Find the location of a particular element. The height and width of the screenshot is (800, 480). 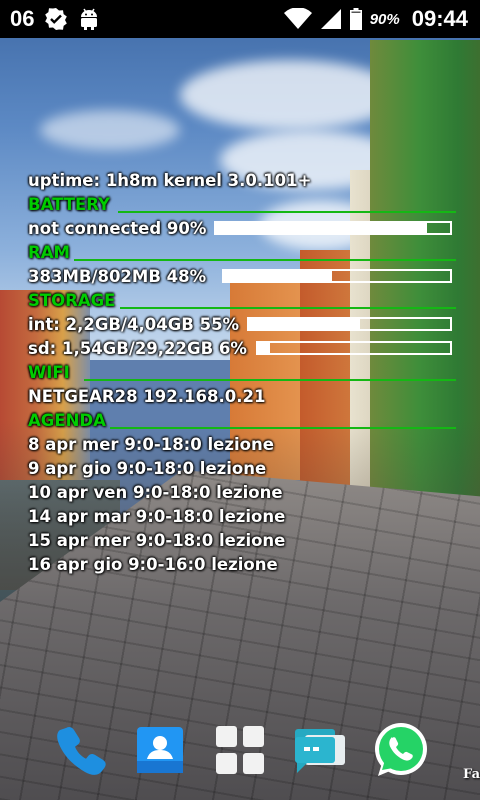

status-bar: 06 90% 09:44 is located at coordinates (240, 19).